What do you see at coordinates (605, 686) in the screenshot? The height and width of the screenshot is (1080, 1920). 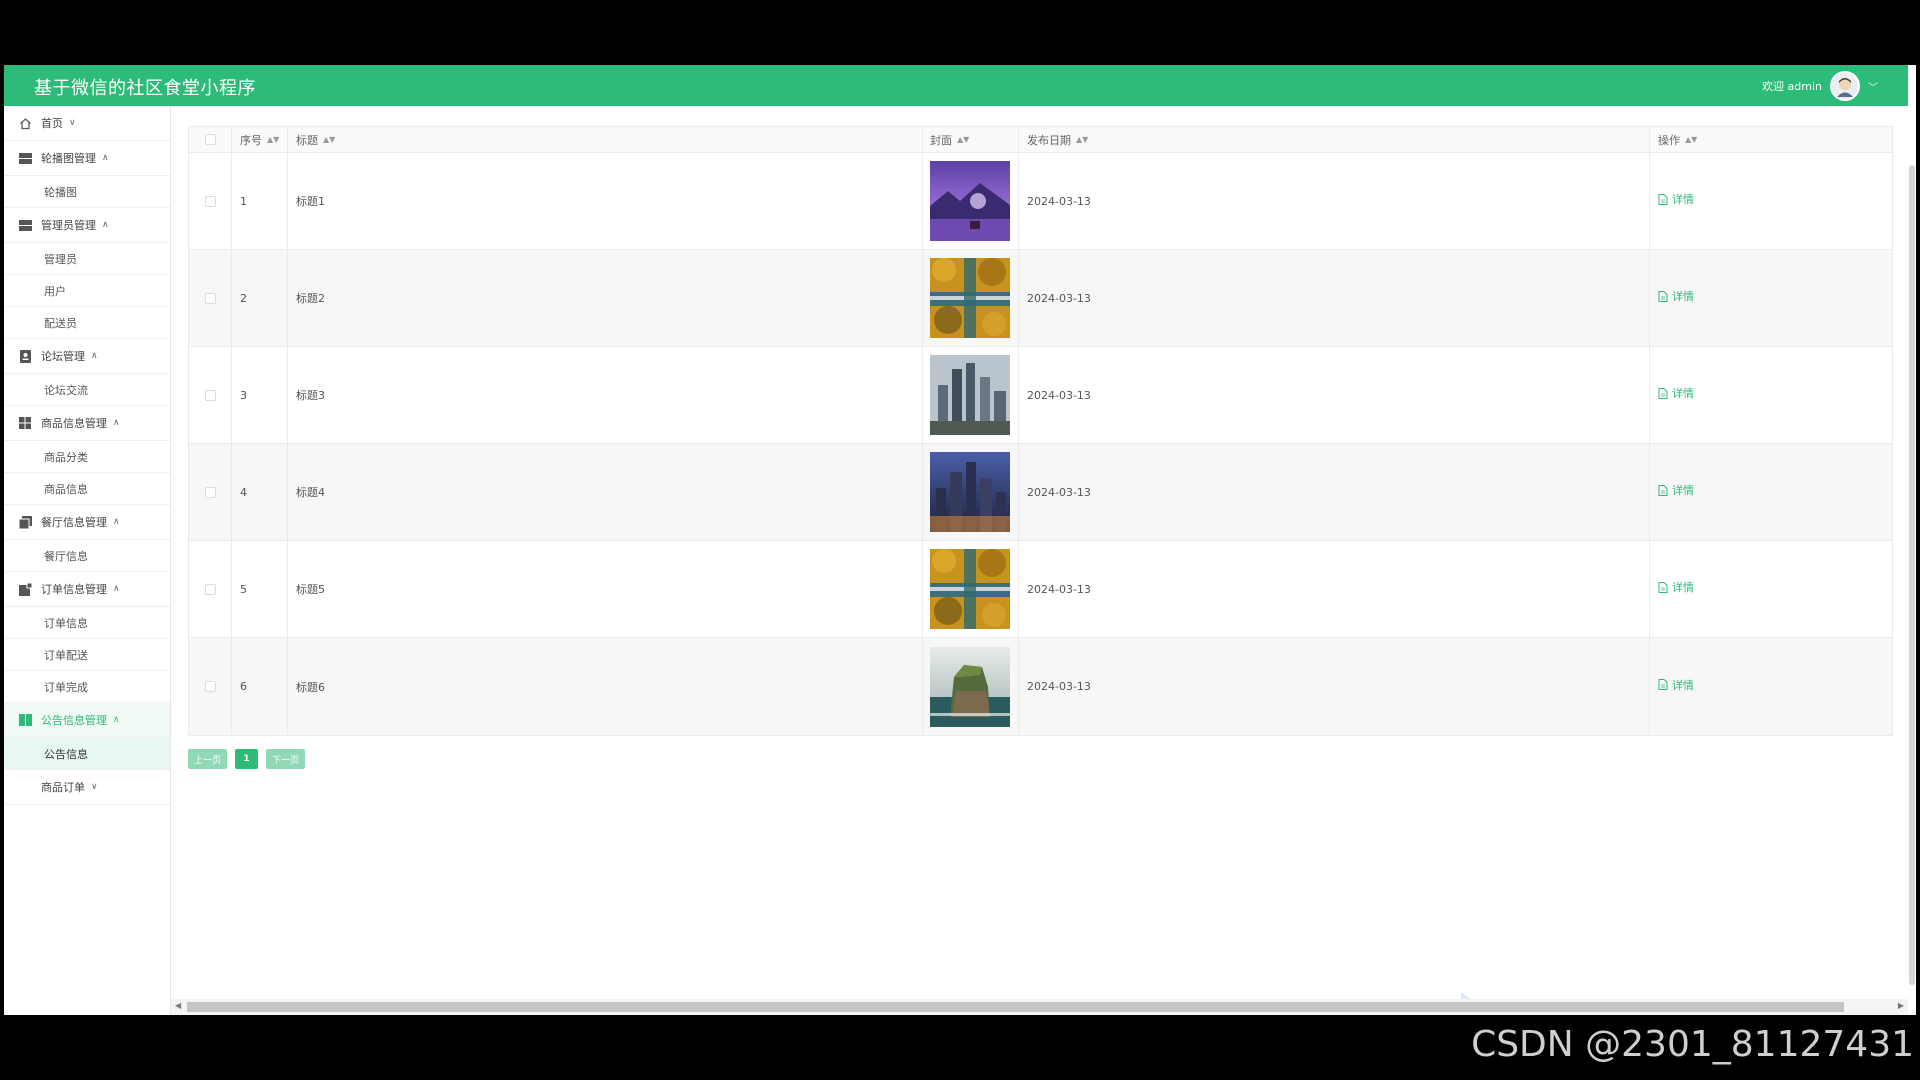 I see `row-title: 标题6` at bounding box center [605, 686].